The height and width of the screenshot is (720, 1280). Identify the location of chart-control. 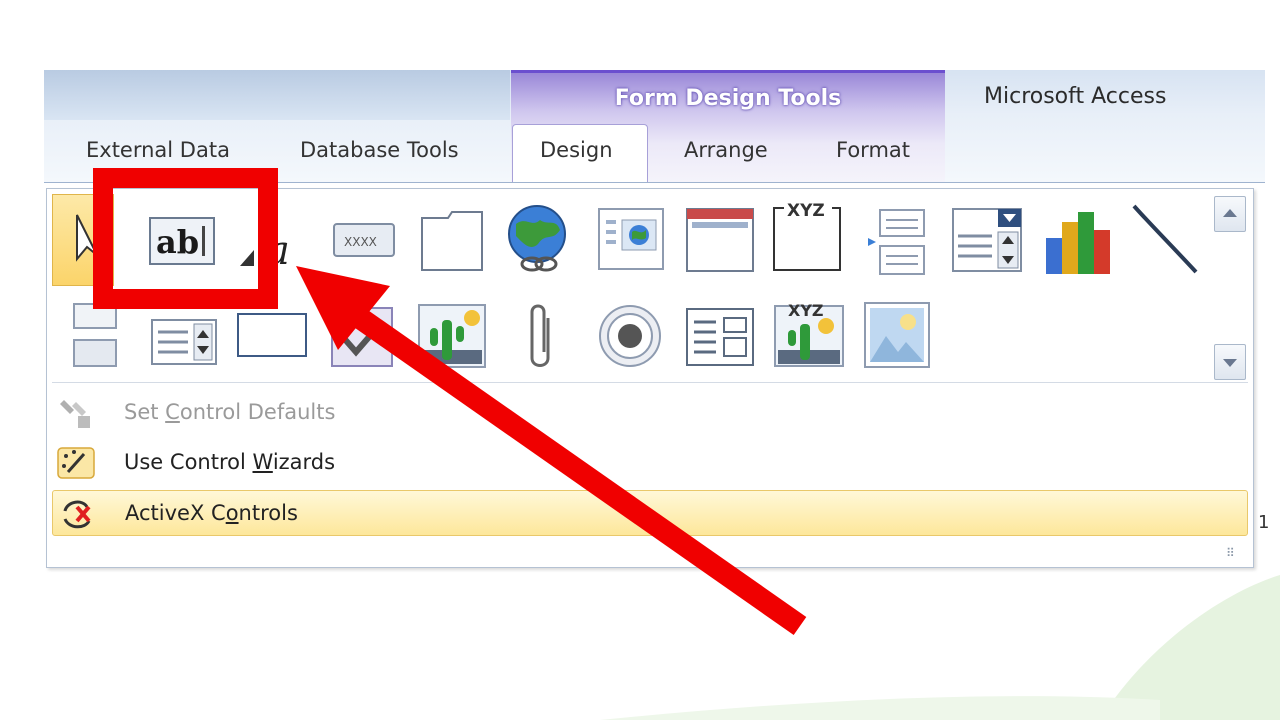
(1078, 241).